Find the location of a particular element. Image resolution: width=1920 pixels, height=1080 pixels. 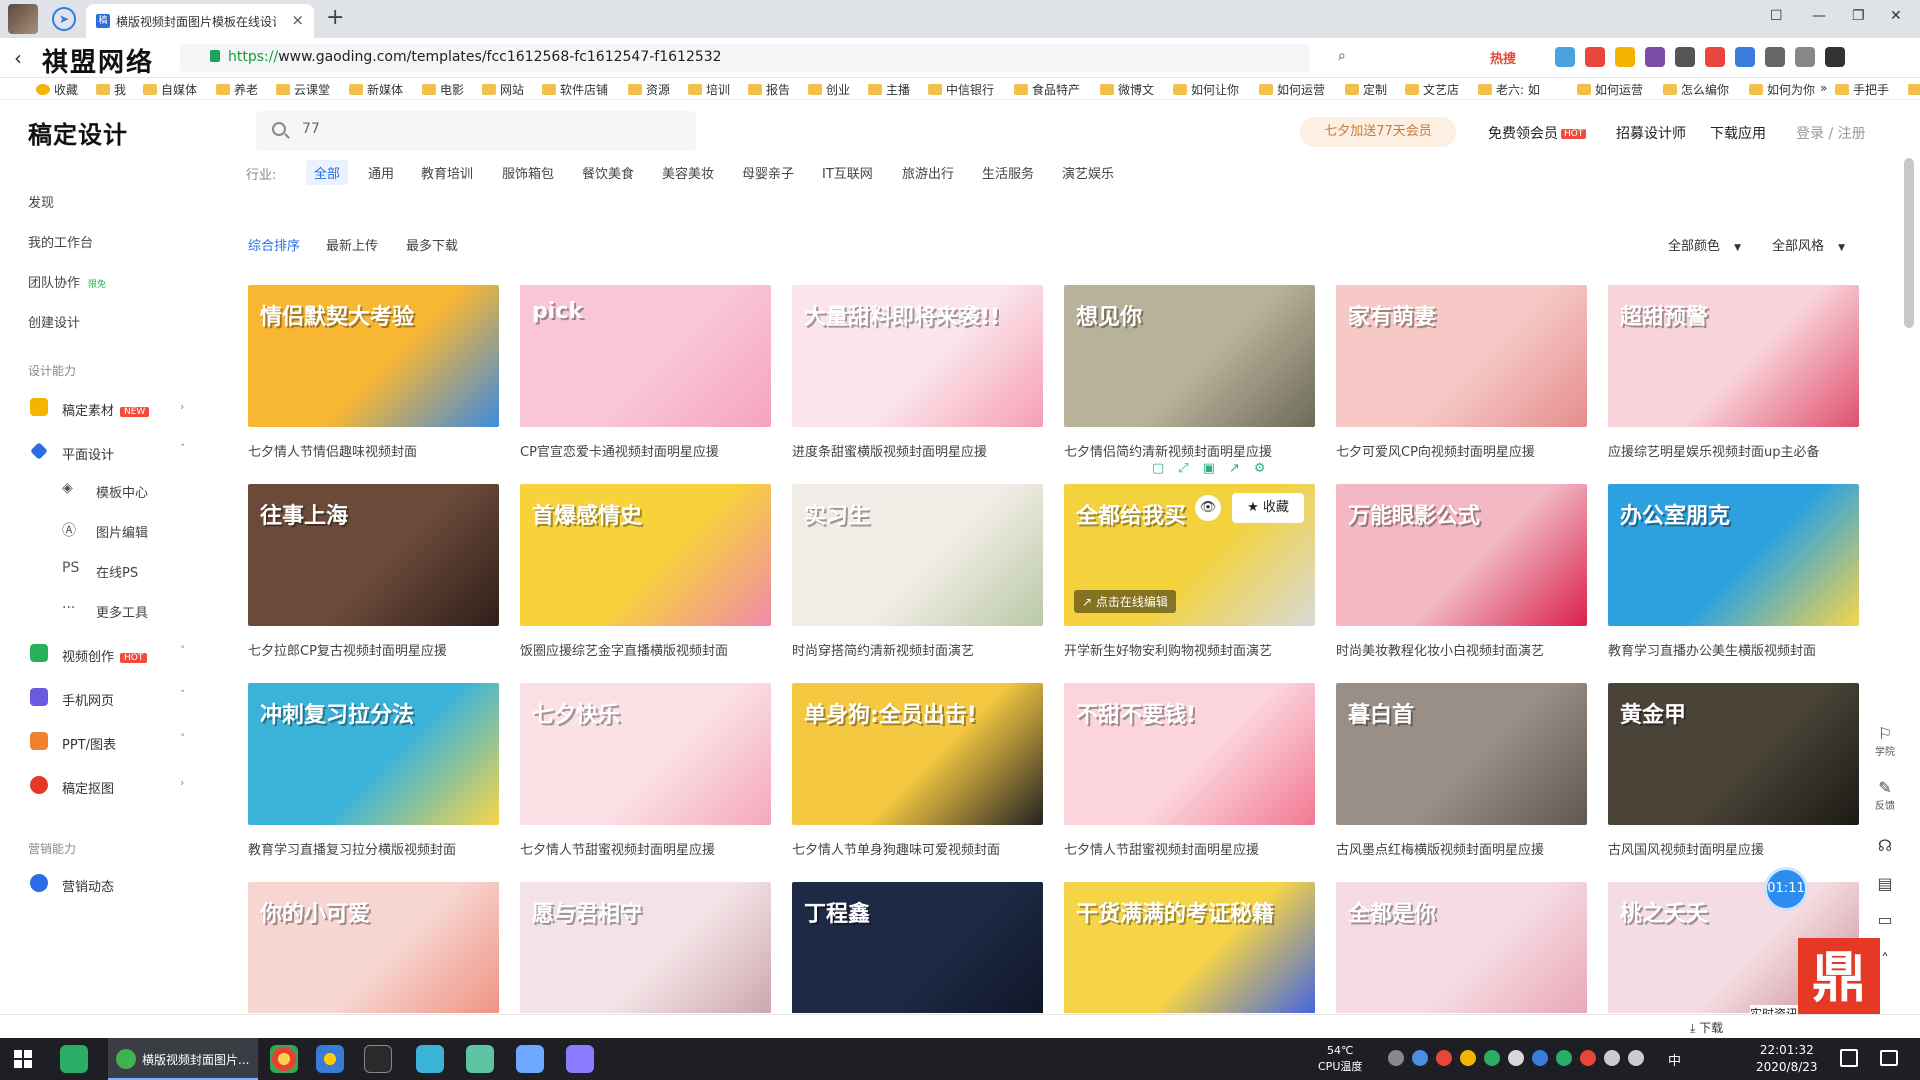

search-input is located at coordinates (492, 129).